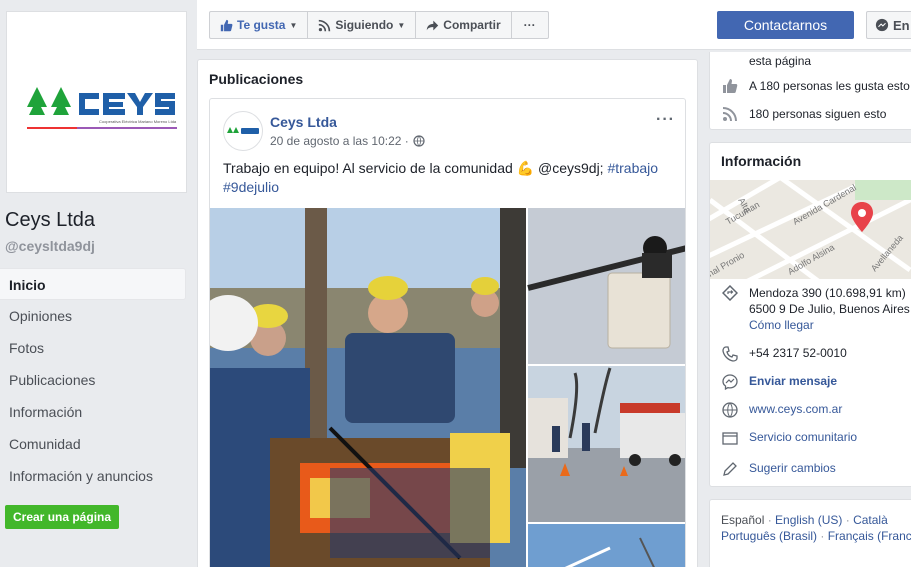 Image resolution: width=911 pixels, height=567 pixels. Describe the element at coordinates (829, 325) in the screenshot. I see `directions-link: Cómo llegar` at that location.